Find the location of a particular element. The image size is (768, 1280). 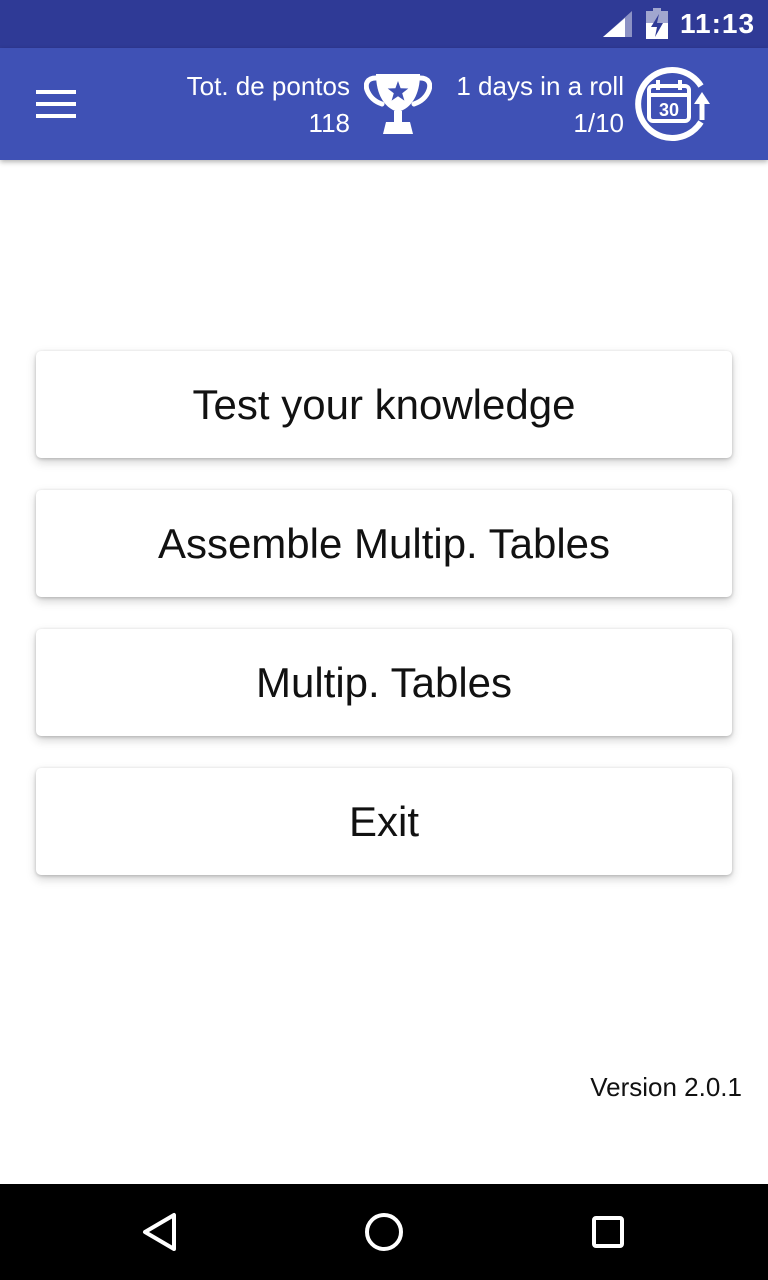

calendar-day-text: 30 is located at coordinates (669, 110).